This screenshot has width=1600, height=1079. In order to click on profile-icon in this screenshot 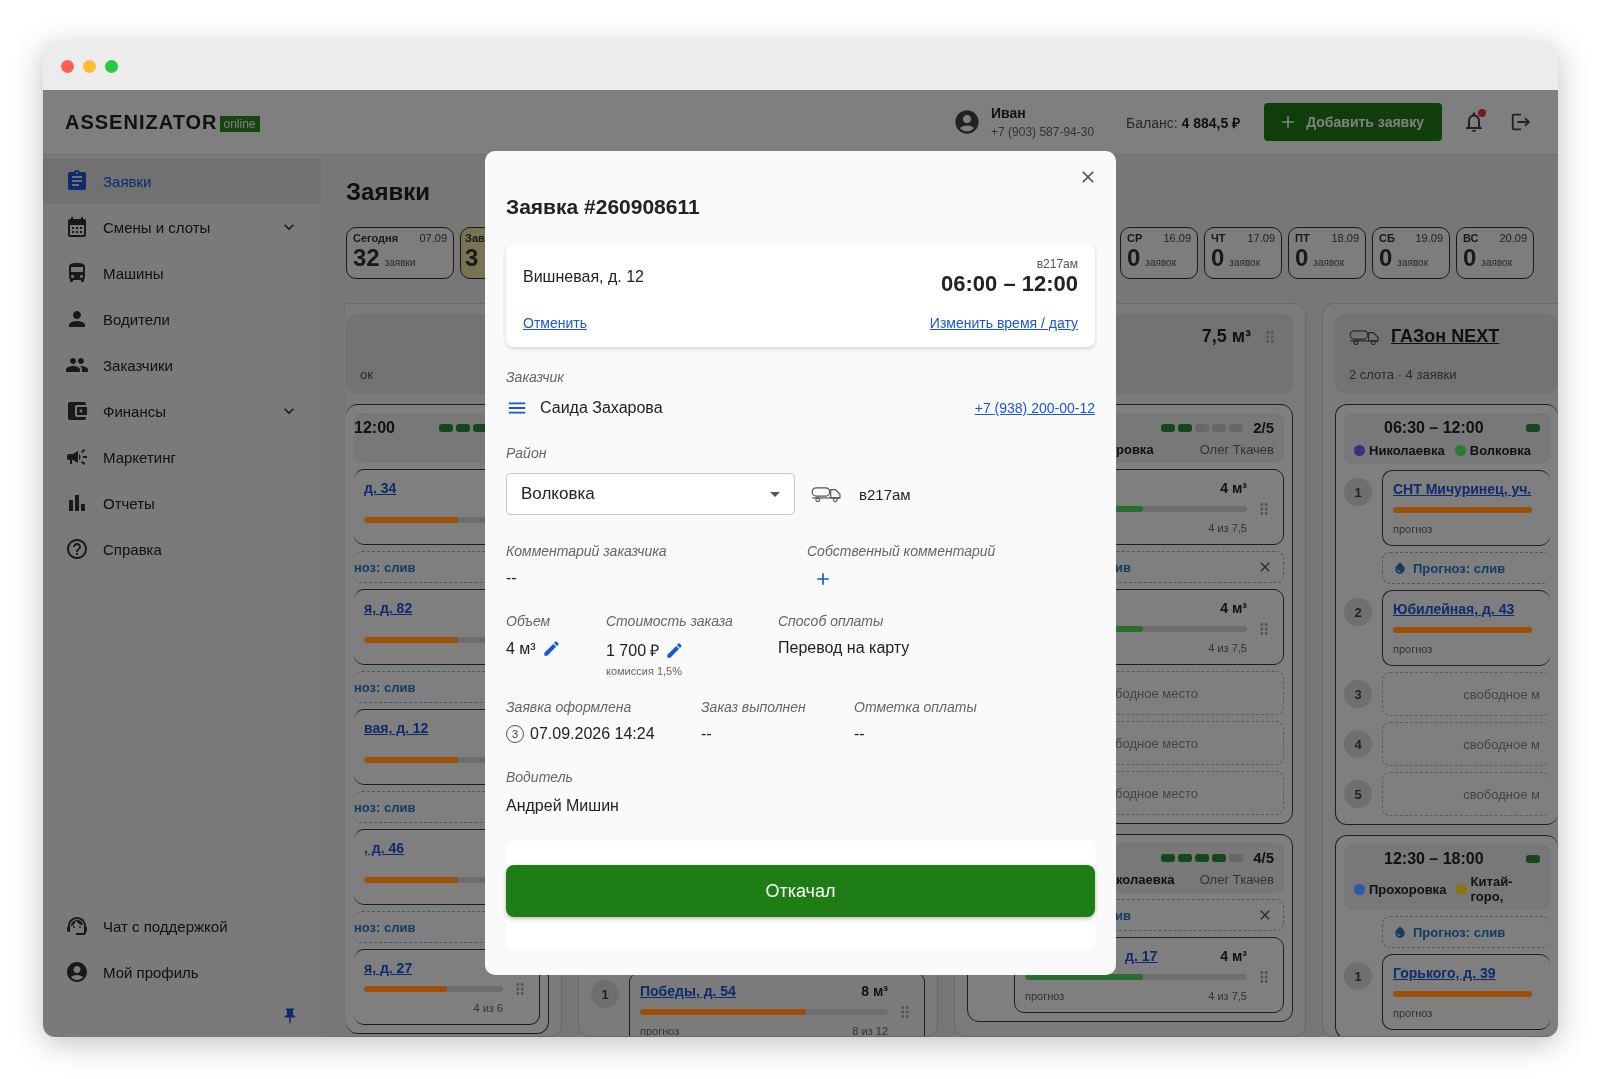, I will do `click(77, 972)`.